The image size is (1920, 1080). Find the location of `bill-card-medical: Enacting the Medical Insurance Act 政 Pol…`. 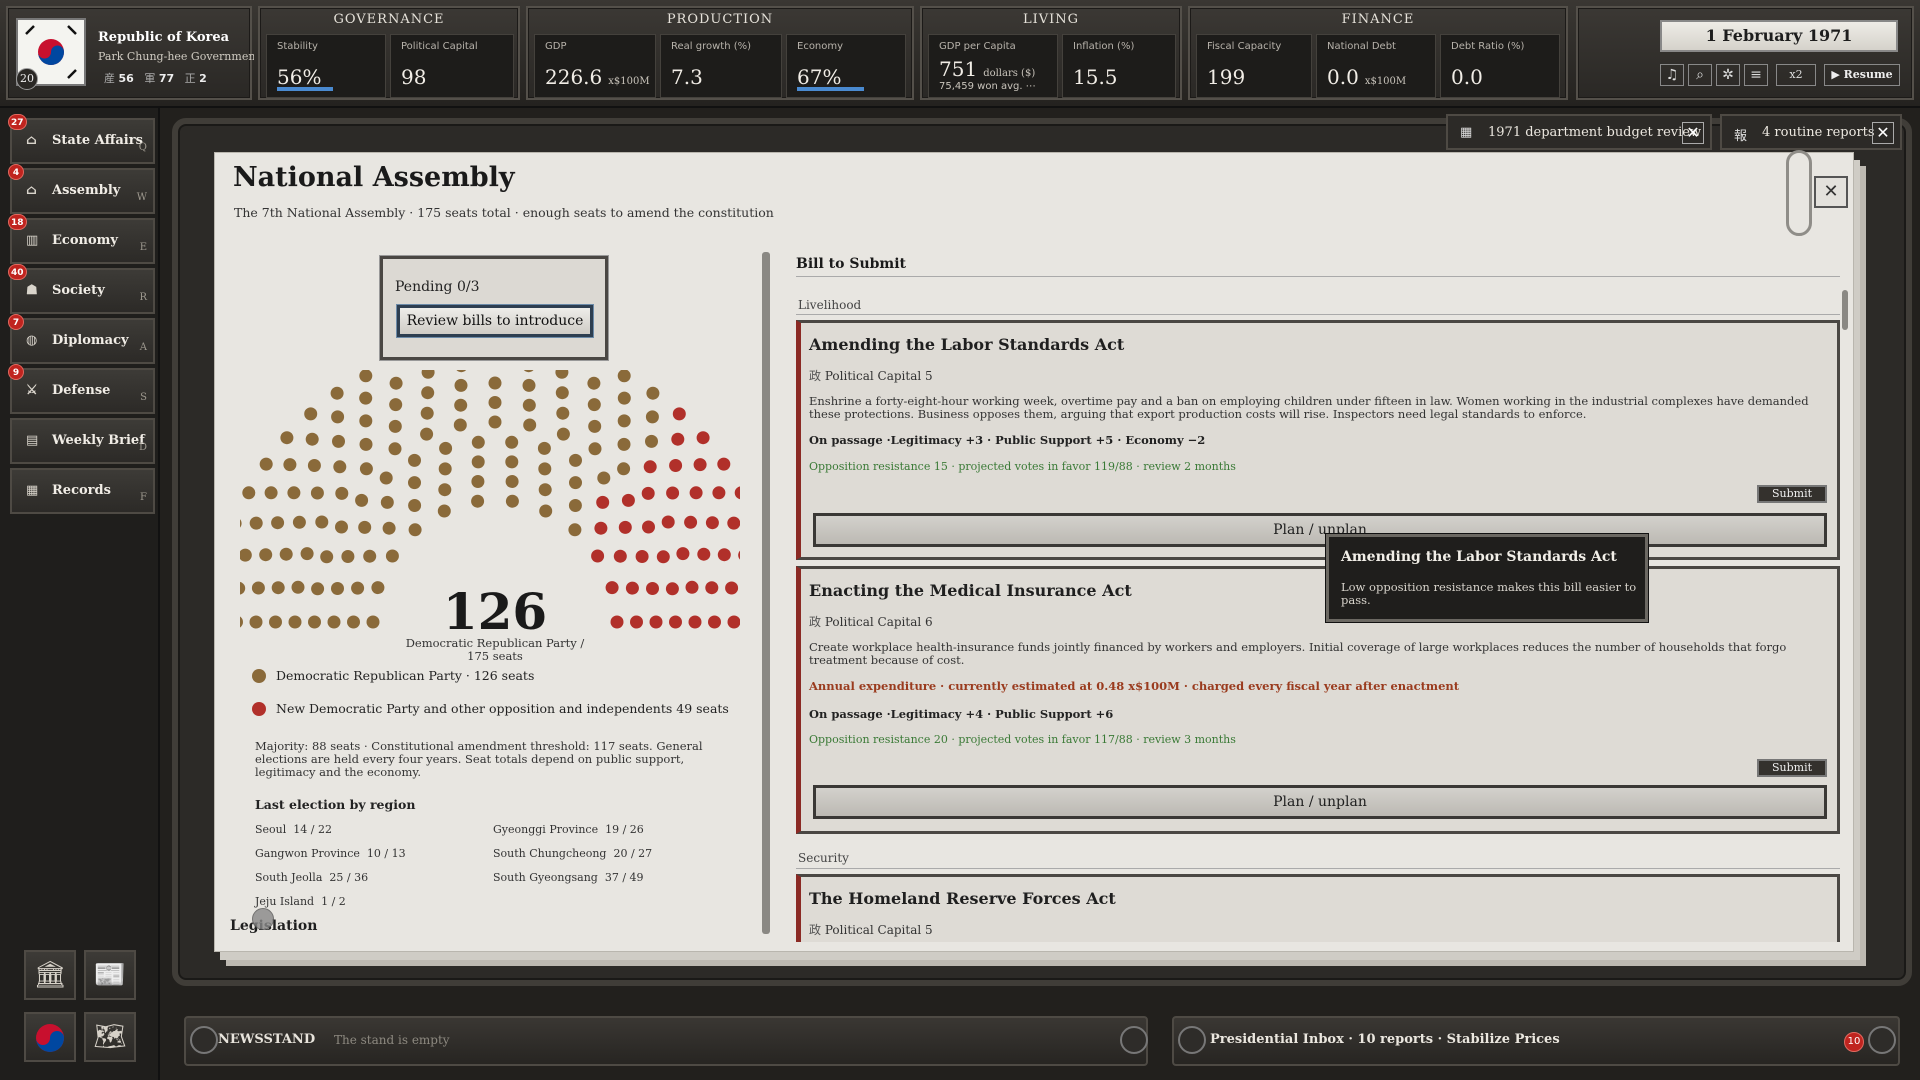

bill-card-medical: Enacting the Medical Insurance Act 政 Pol… is located at coordinates (1318, 700).